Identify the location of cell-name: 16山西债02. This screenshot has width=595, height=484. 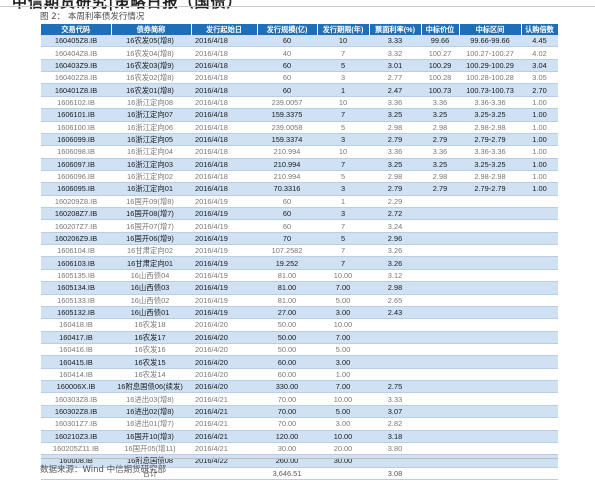
(151, 300).